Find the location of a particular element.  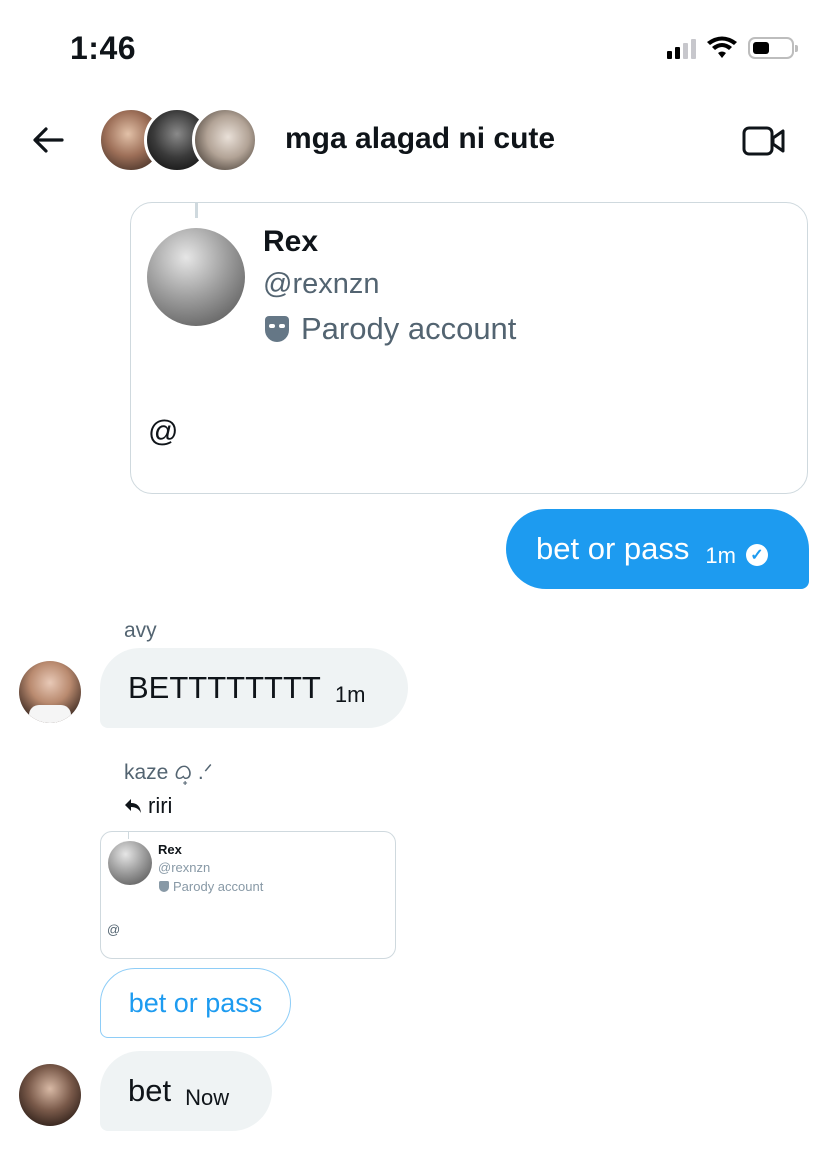

seen-check-icon: ✓ is located at coordinates (756, 555).